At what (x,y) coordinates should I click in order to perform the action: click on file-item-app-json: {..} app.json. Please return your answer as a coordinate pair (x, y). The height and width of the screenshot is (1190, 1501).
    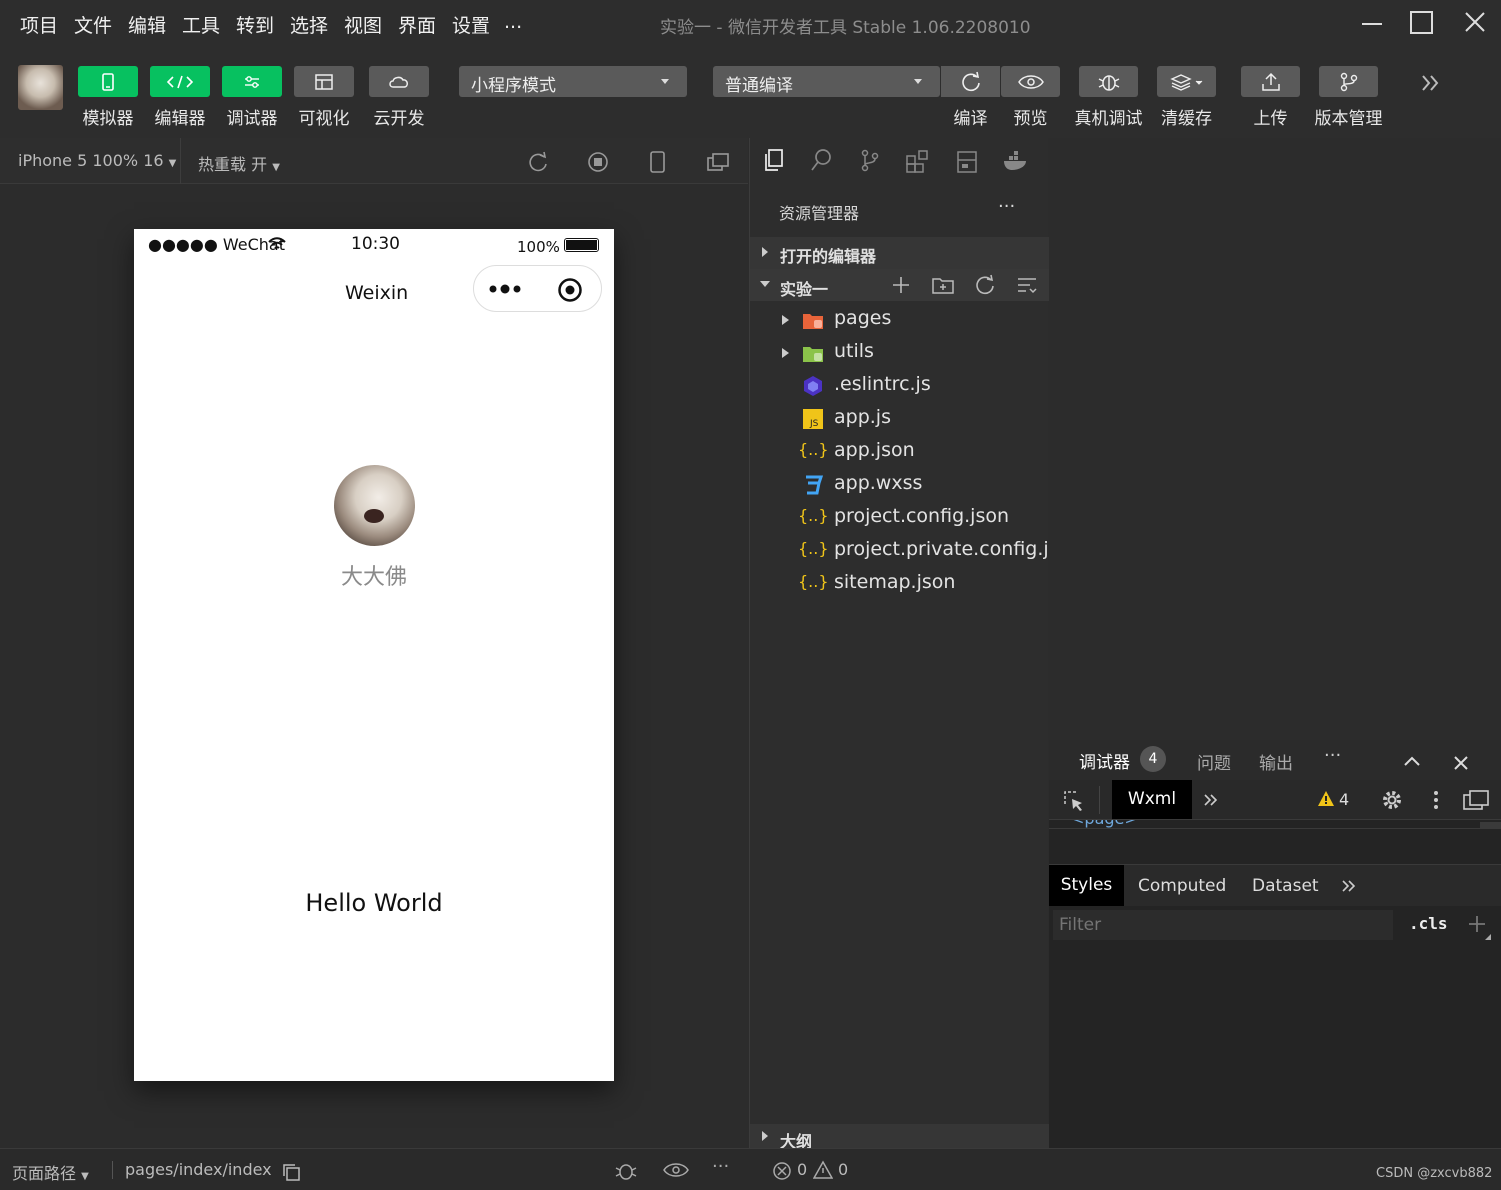
    Looking at the image, I should click on (899, 452).